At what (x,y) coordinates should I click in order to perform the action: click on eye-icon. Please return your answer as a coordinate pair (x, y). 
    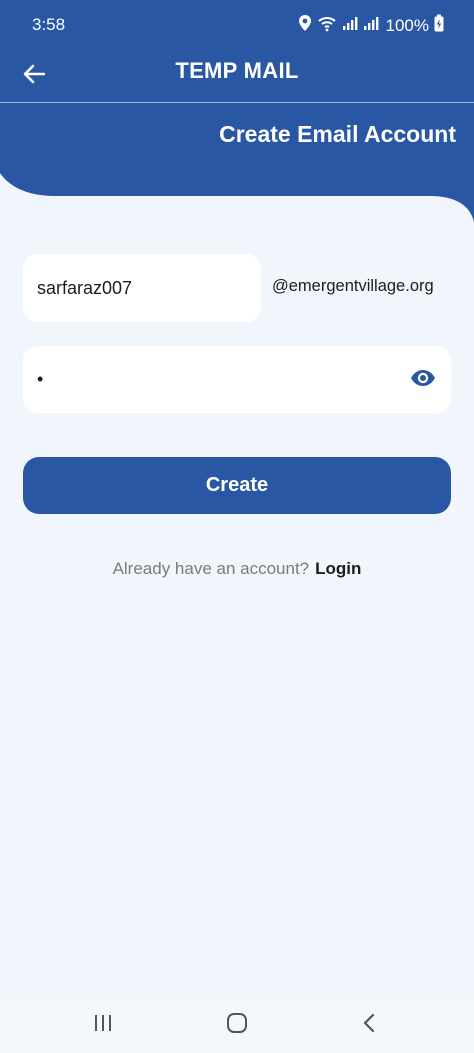
    Looking at the image, I should click on (423, 380).